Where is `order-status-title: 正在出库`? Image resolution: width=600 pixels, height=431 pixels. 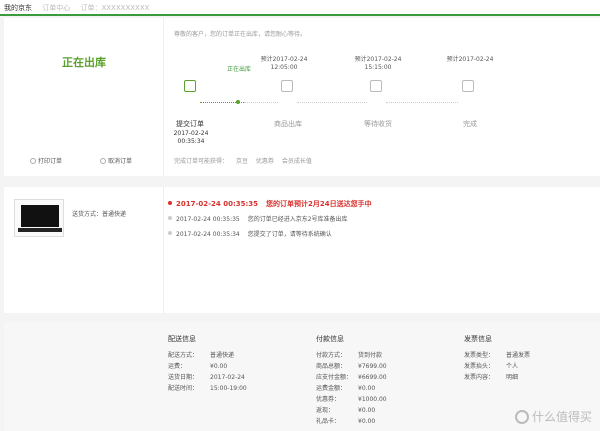 order-status-title: 正在出库 is located at coordinates (84, 62).